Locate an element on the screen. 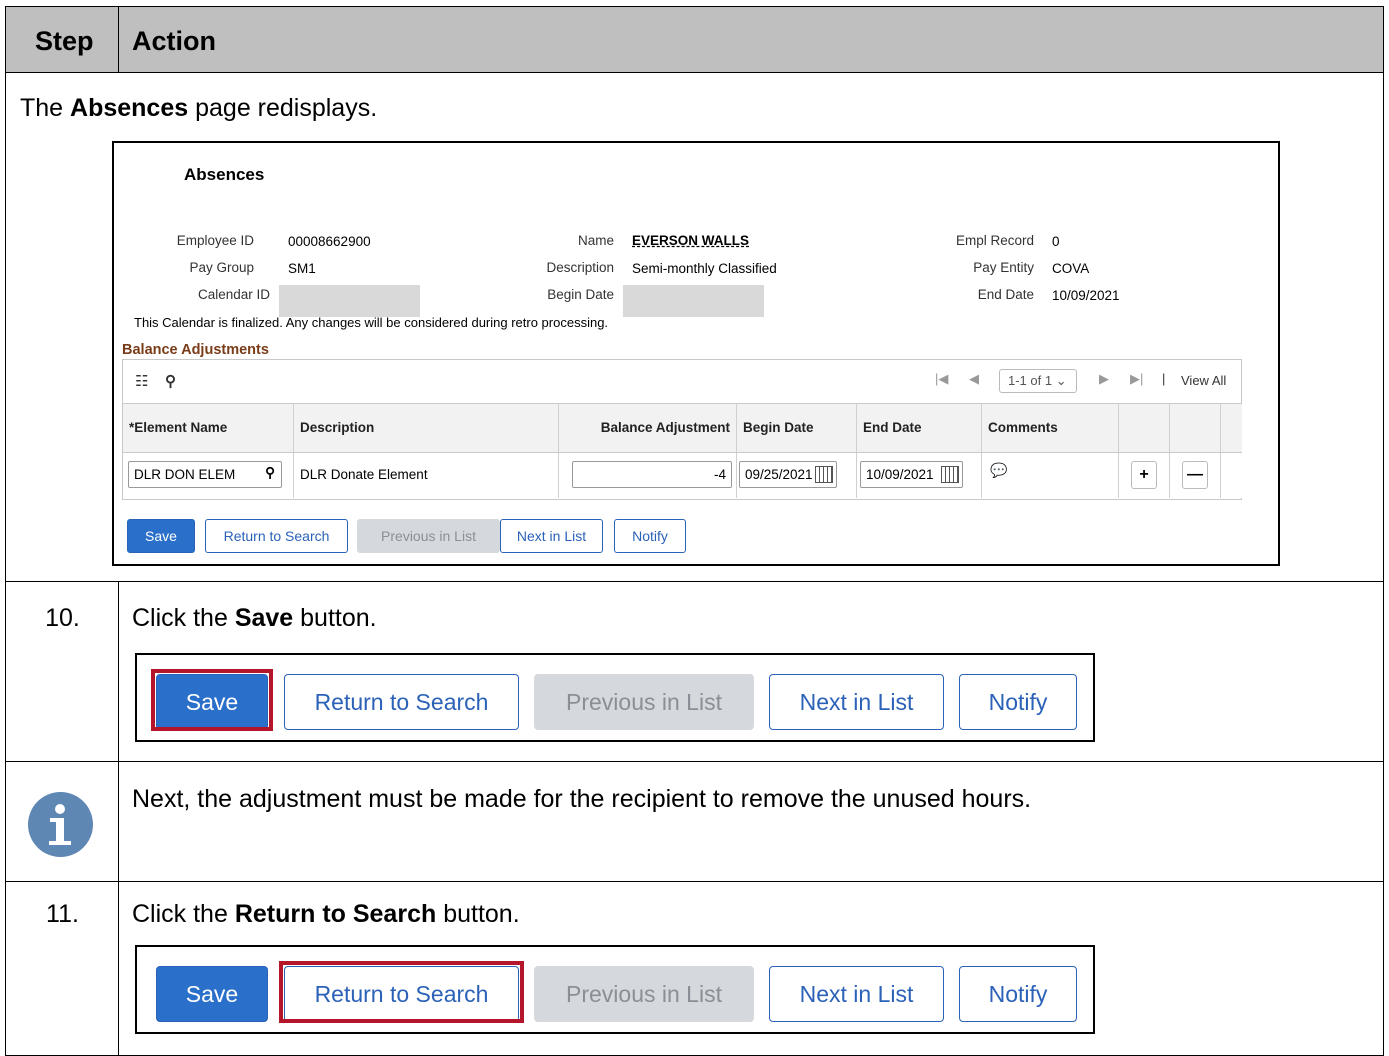 This screenshot has height=1056, width=1389. comment-icon: 💬 is located at coordinates (998, 470).